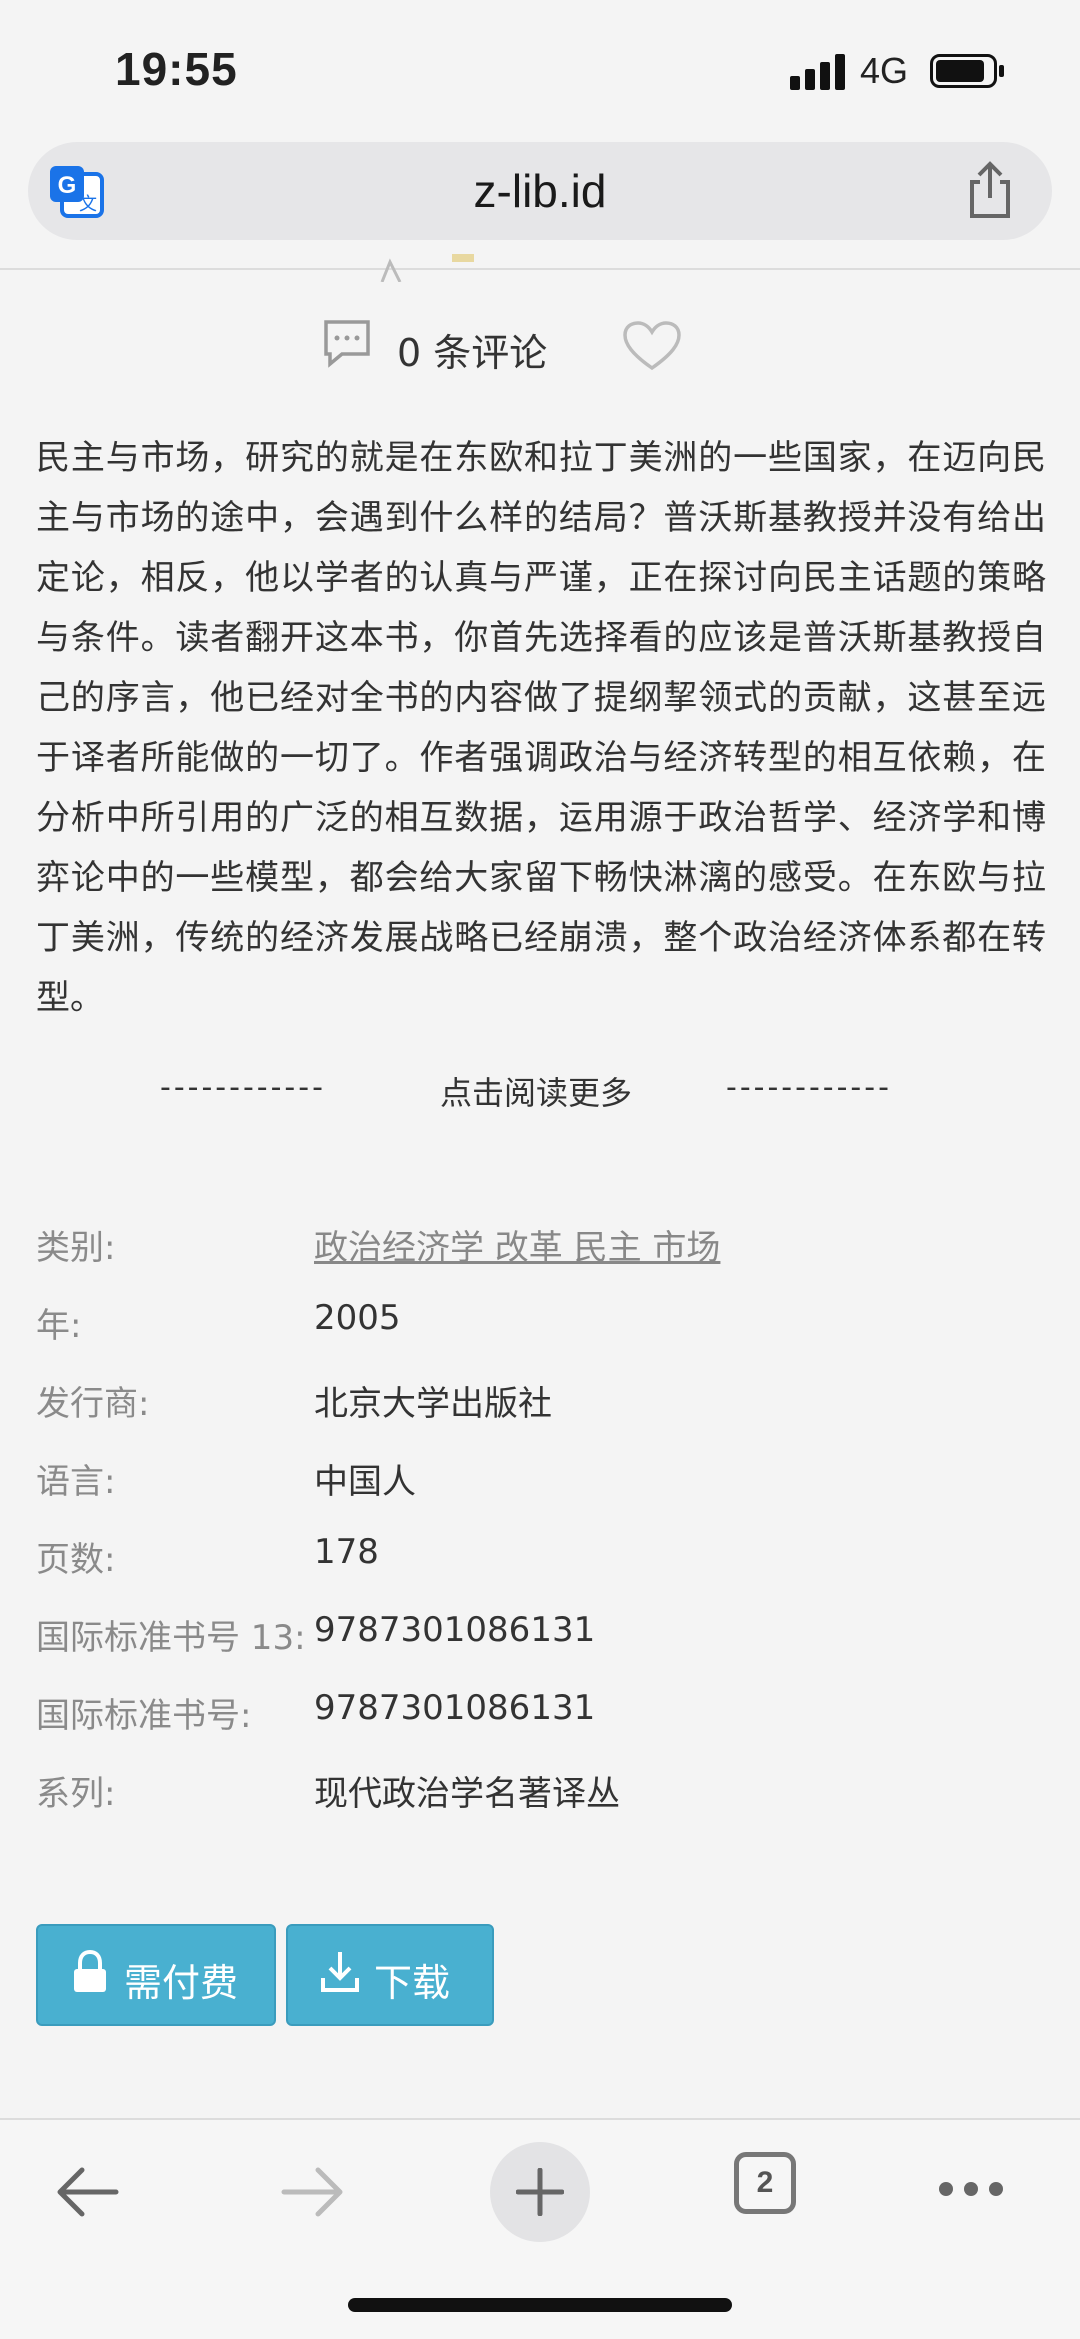 The height and width of the screenshot is (2339, 1080). I want to click on detail-row-publisher: 发行商: 北京大学出版社, so click(541, 1415).